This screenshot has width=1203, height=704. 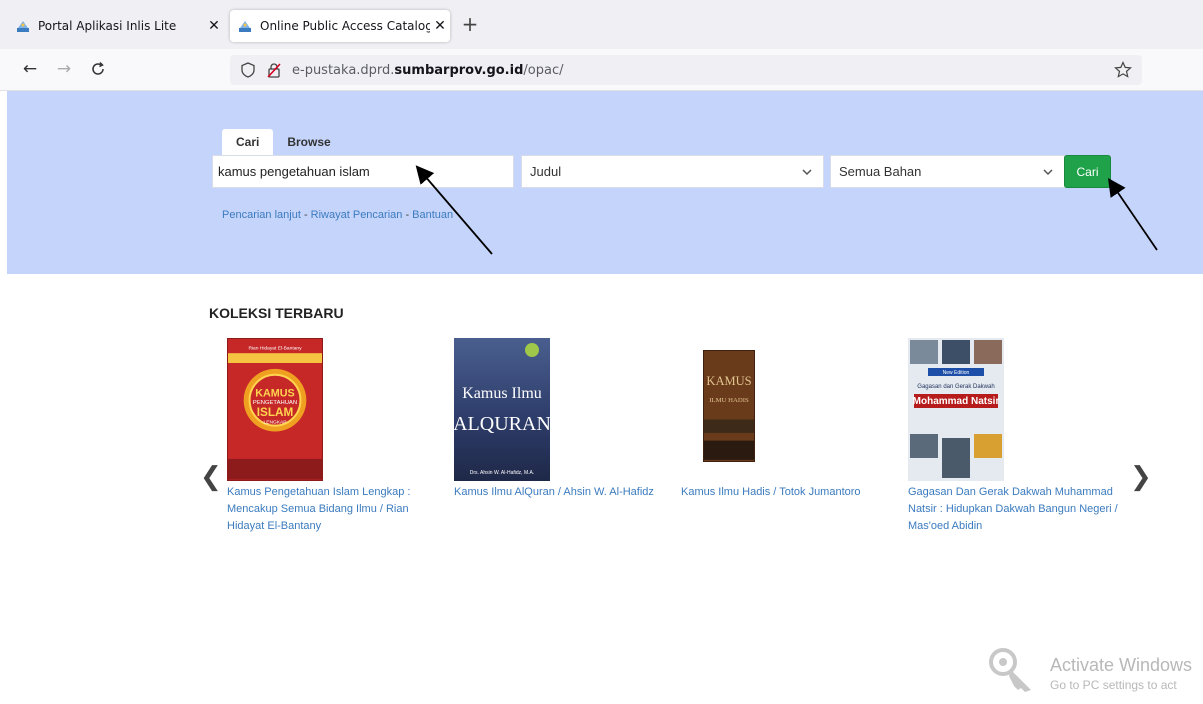 I want to click on forward-arrow-icon: →, so click(x=64, y=69).